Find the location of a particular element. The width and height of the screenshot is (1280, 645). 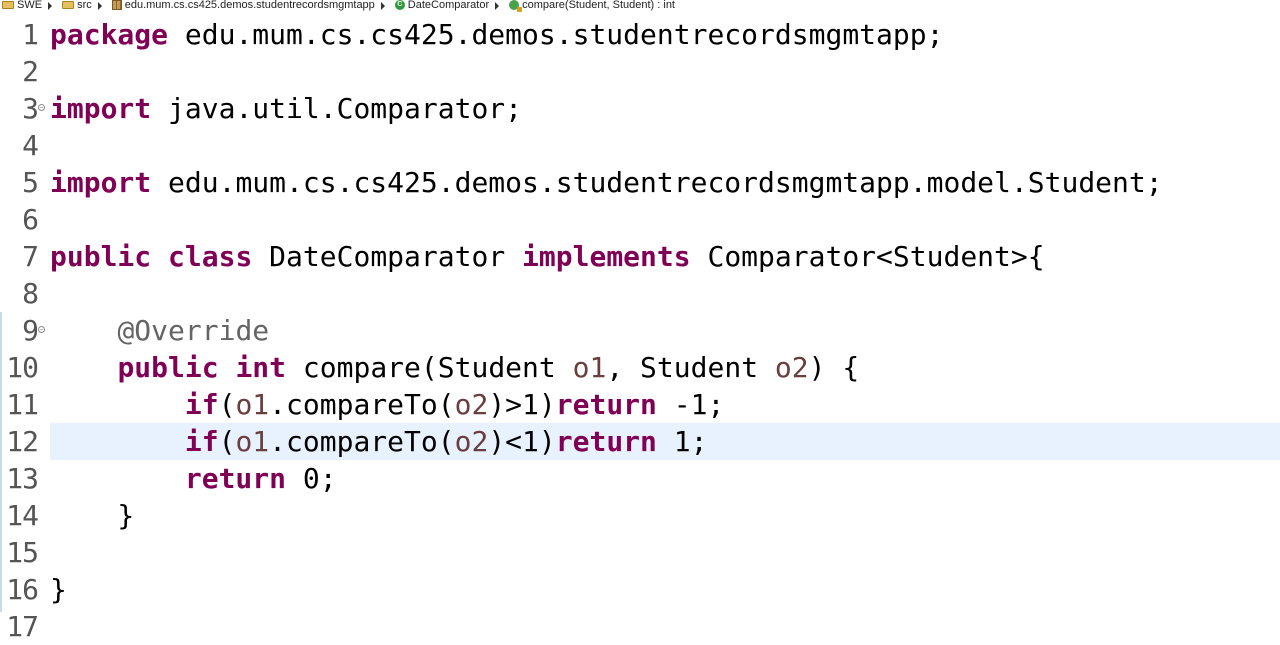

code-text: } is located at coordinates (665, 515).